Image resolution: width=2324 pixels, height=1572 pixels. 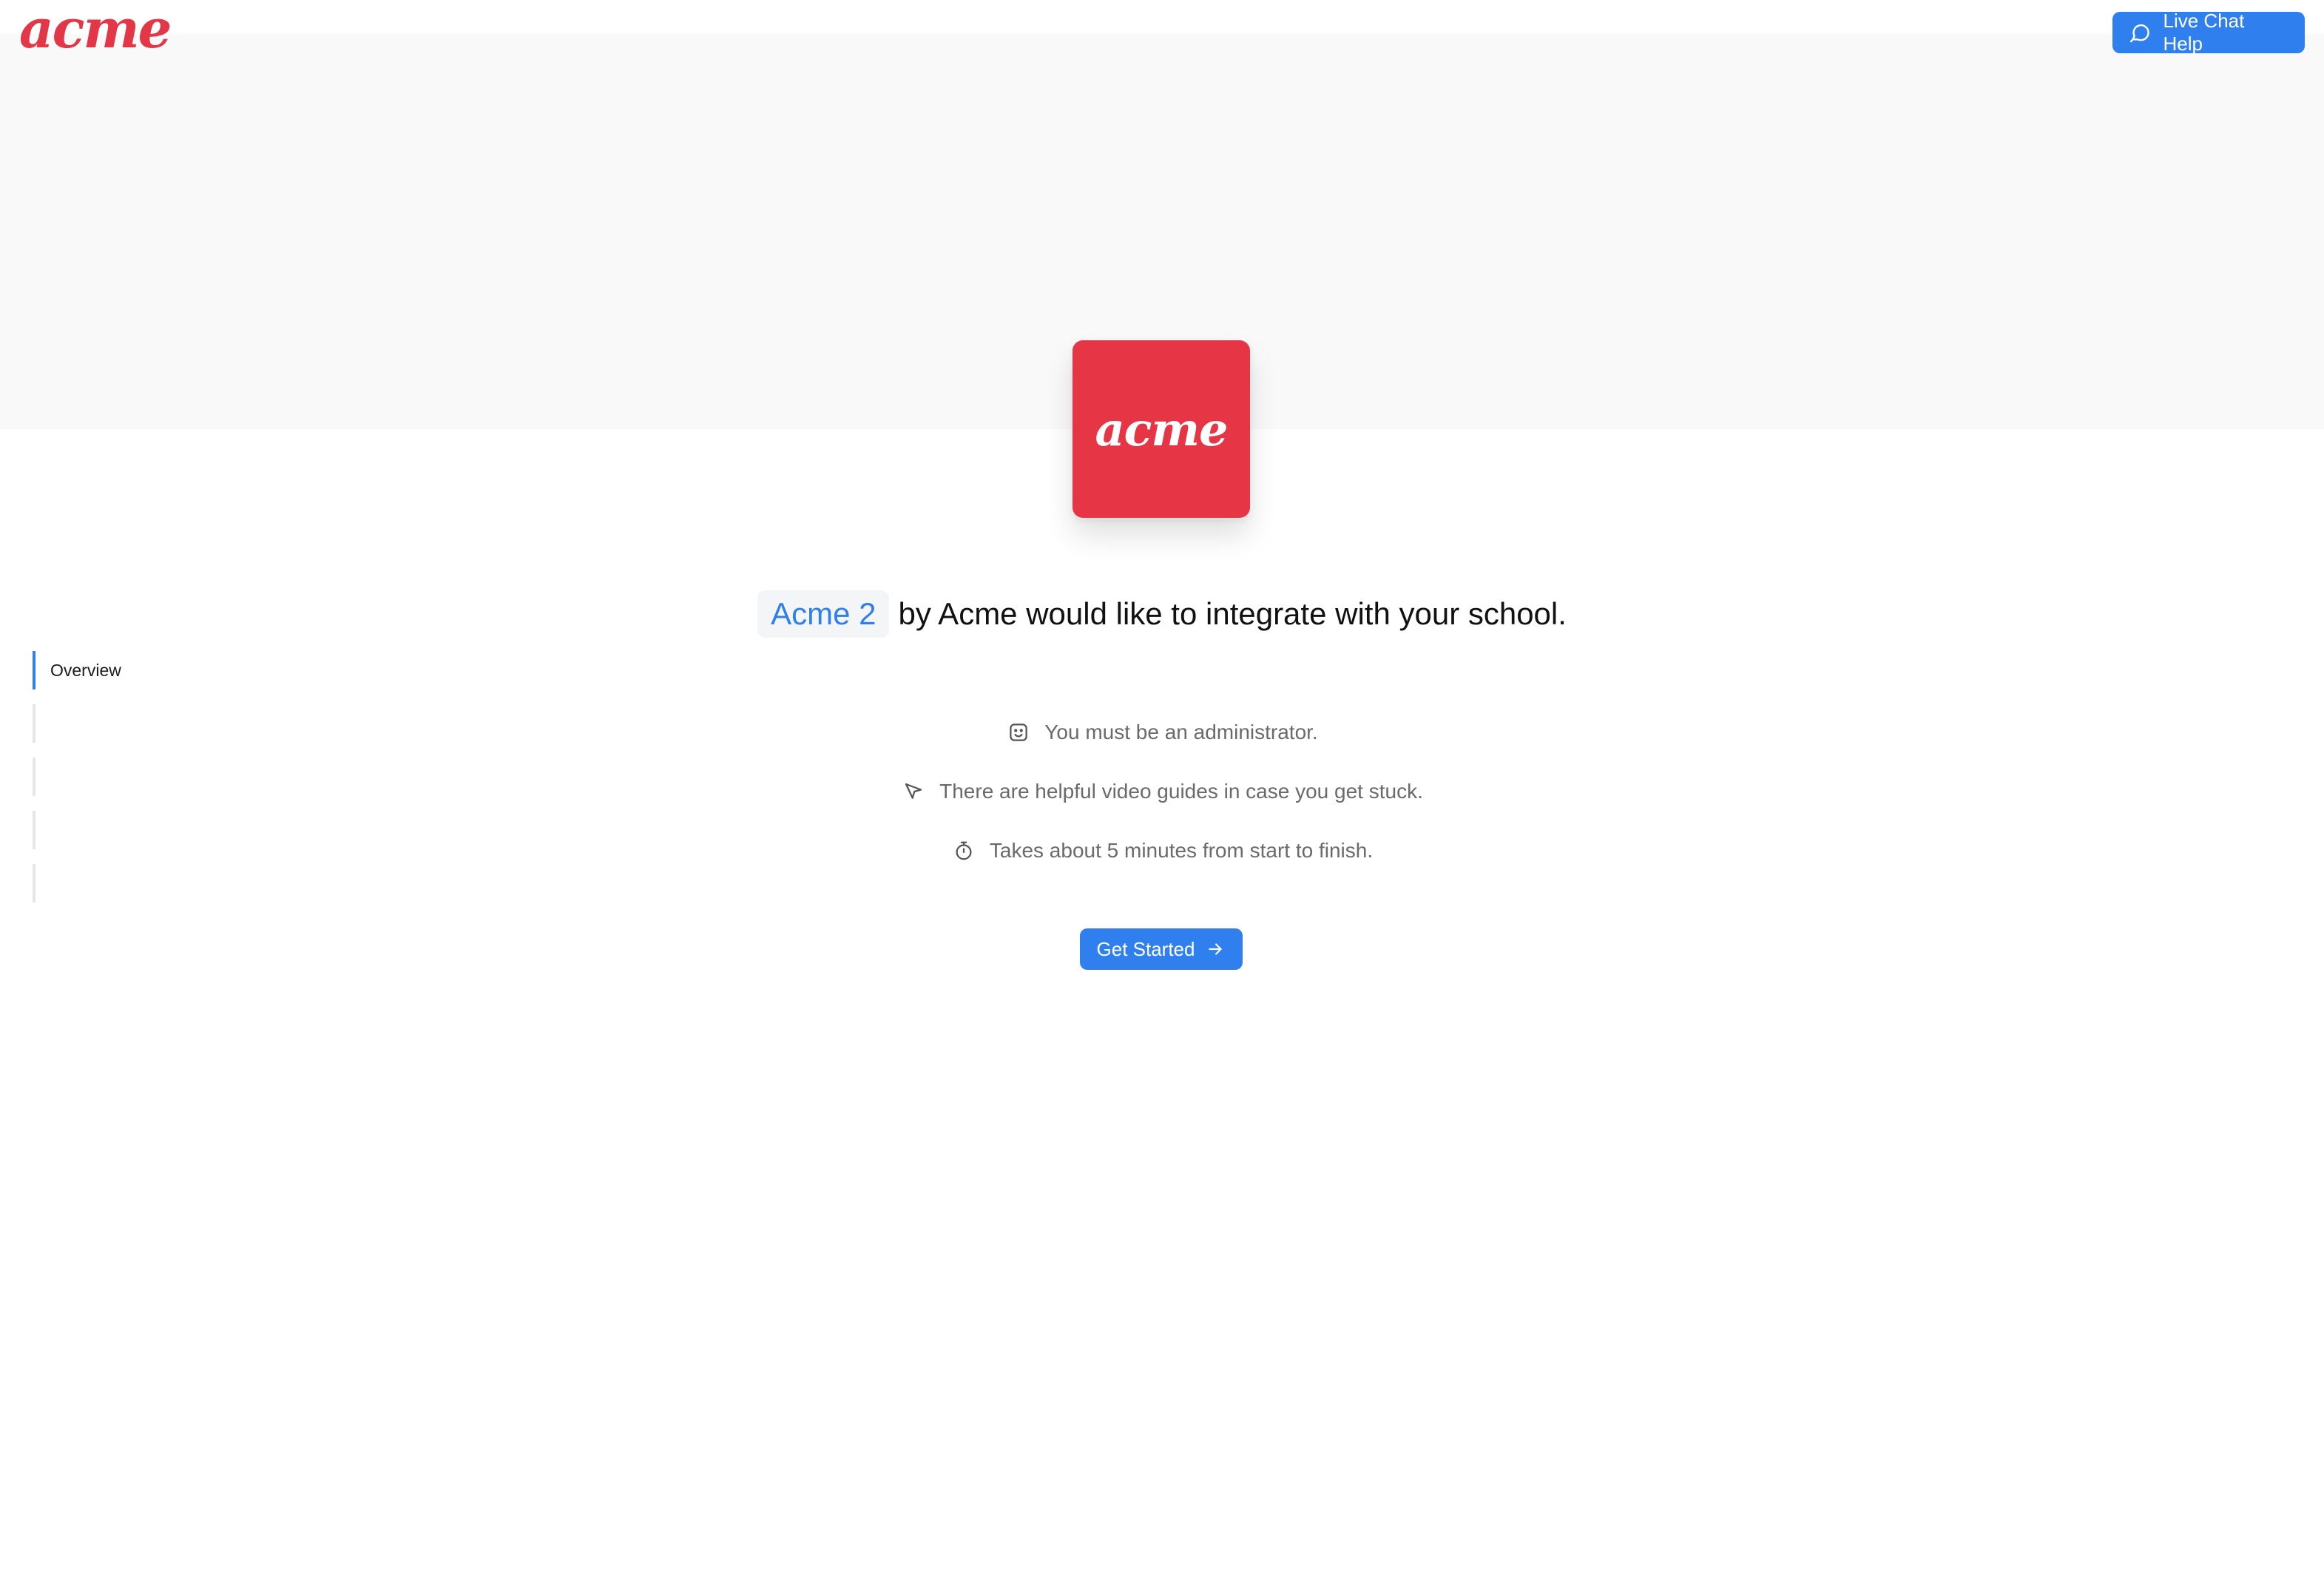 I want to click on stopwatch-icon, so click(x=963, y=851).